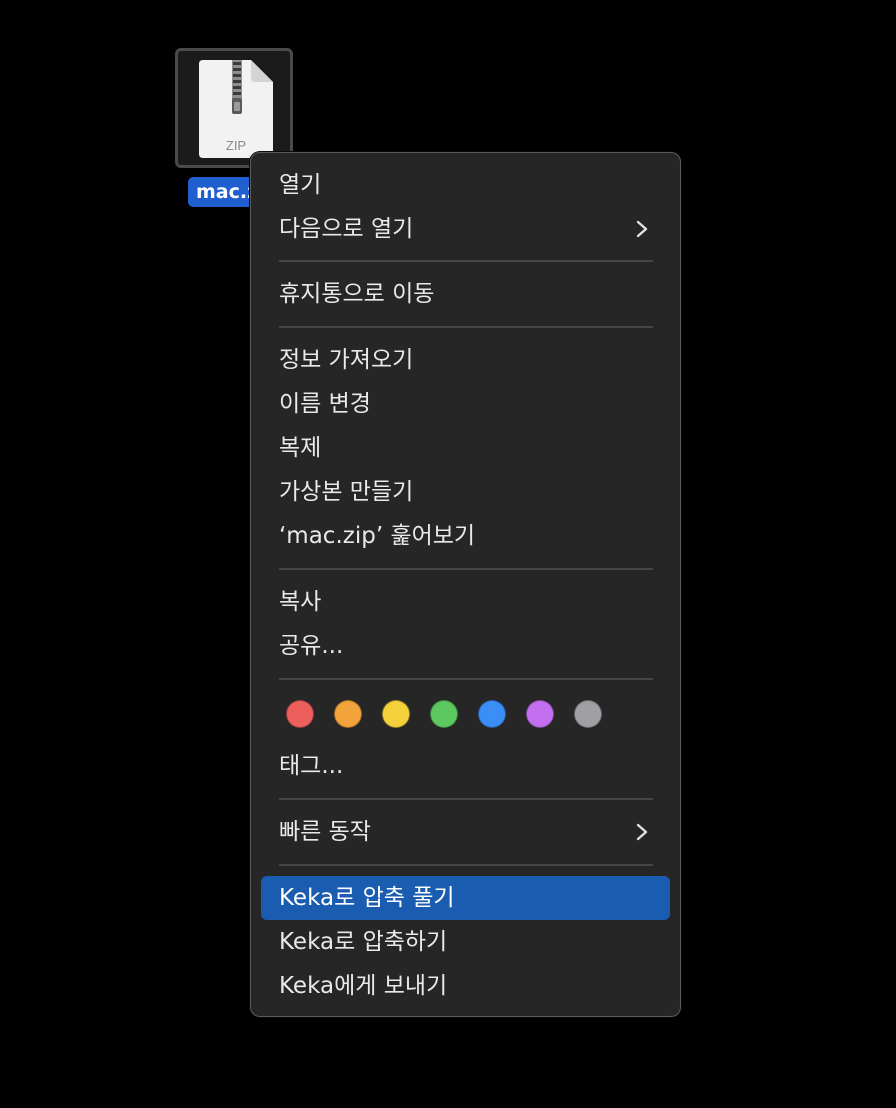  What do you see at coordinates (465, 448) in the screenshot?
I see `menu-item-duplicate: 복제` at bounding box center [465, 448].